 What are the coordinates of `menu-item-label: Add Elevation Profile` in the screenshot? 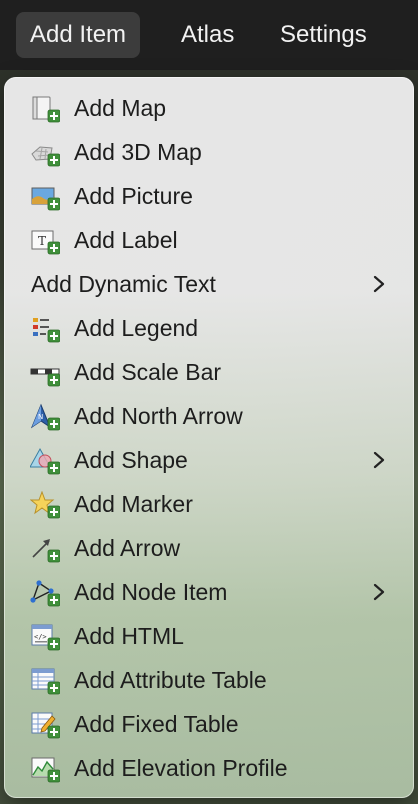 It's located at (181, 768).